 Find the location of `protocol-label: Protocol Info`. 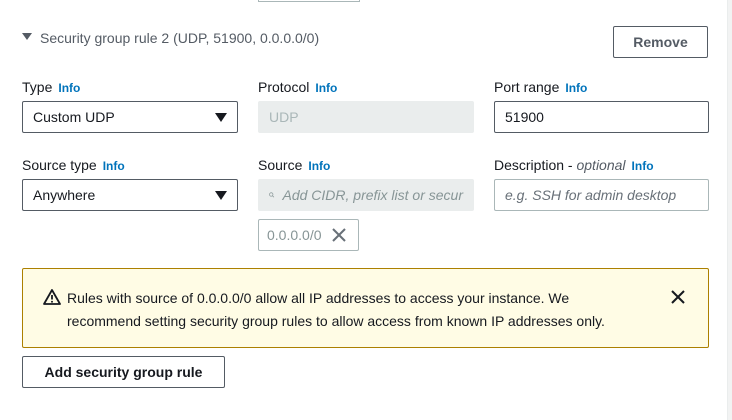

protocol-label: Protocol Info is located at coordinates (297, 87).